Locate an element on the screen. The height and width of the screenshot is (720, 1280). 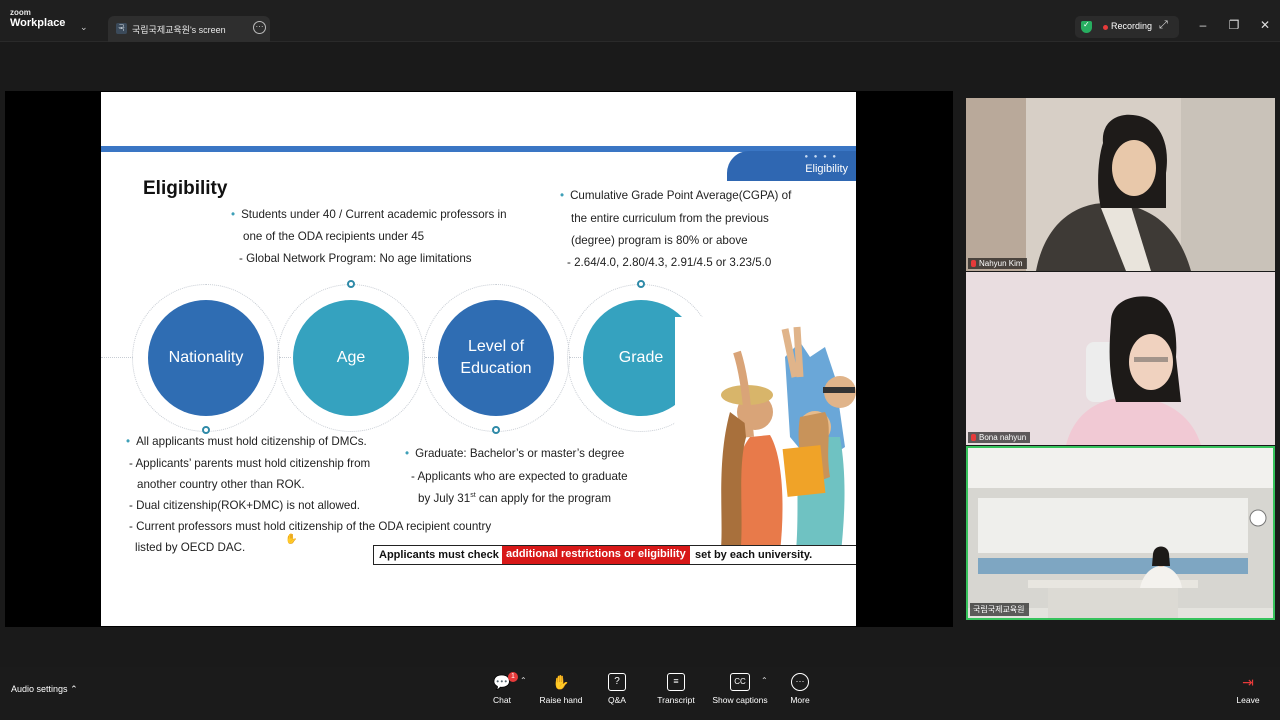
restore-icon: ❐ is located at coordinates (1234, 25).